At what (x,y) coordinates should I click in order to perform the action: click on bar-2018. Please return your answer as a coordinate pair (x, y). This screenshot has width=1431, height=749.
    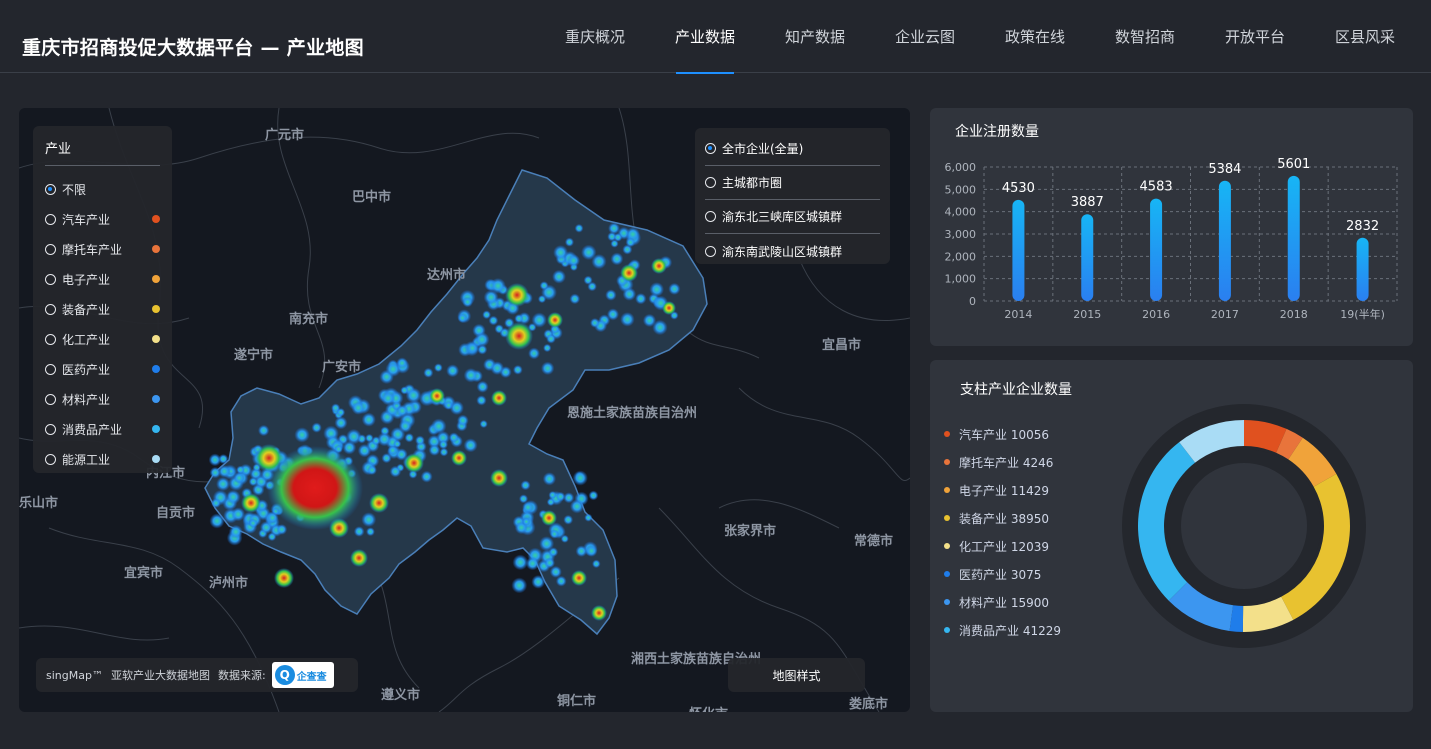
    Looking at the image, I should click on (1293, 238).